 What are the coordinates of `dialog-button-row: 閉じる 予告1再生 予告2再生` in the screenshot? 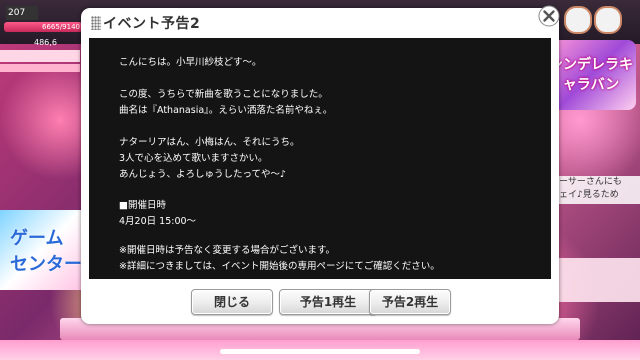 It's located at (320, 302).